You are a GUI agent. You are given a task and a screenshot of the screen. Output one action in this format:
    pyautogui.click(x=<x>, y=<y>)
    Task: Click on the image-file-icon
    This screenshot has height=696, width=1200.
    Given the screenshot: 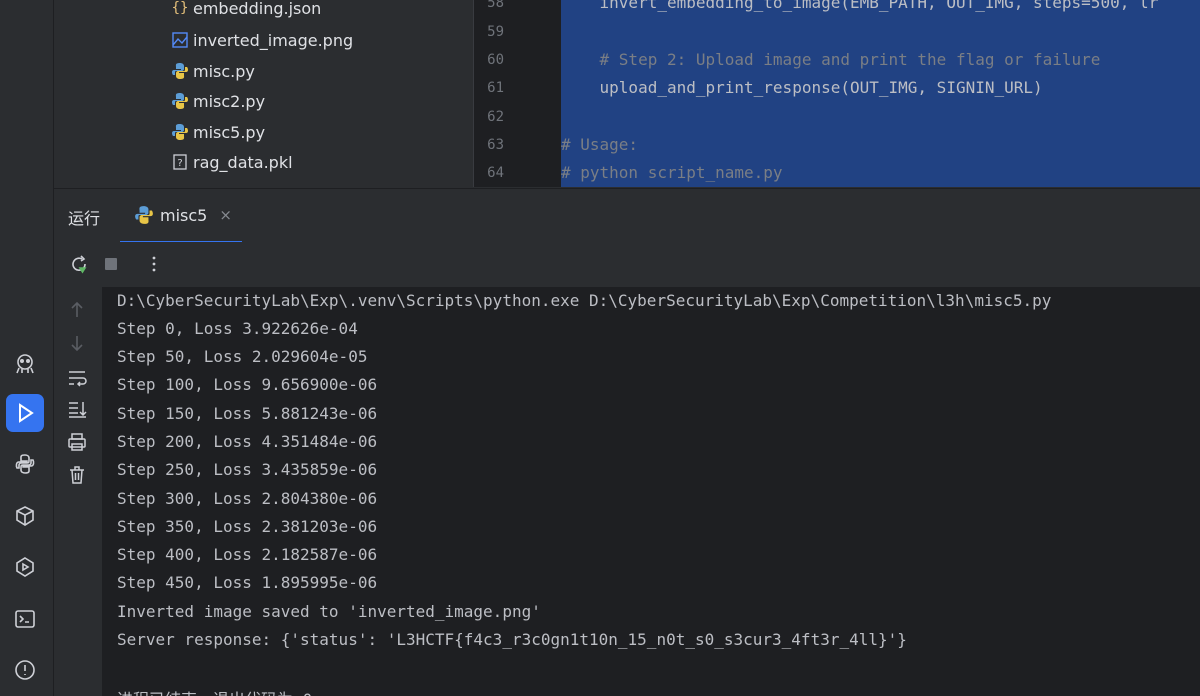 What is the action you would take?
    pyautogui.click(x=180, y=40)
    